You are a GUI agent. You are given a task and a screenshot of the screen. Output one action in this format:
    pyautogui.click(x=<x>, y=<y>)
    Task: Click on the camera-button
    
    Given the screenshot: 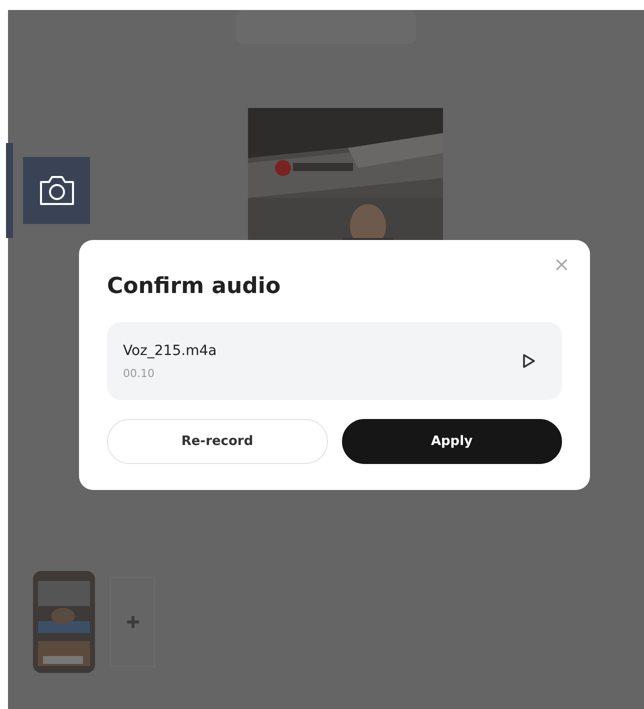 What is the action you would take?
    pyautogui.click(x=56, y=190)
    